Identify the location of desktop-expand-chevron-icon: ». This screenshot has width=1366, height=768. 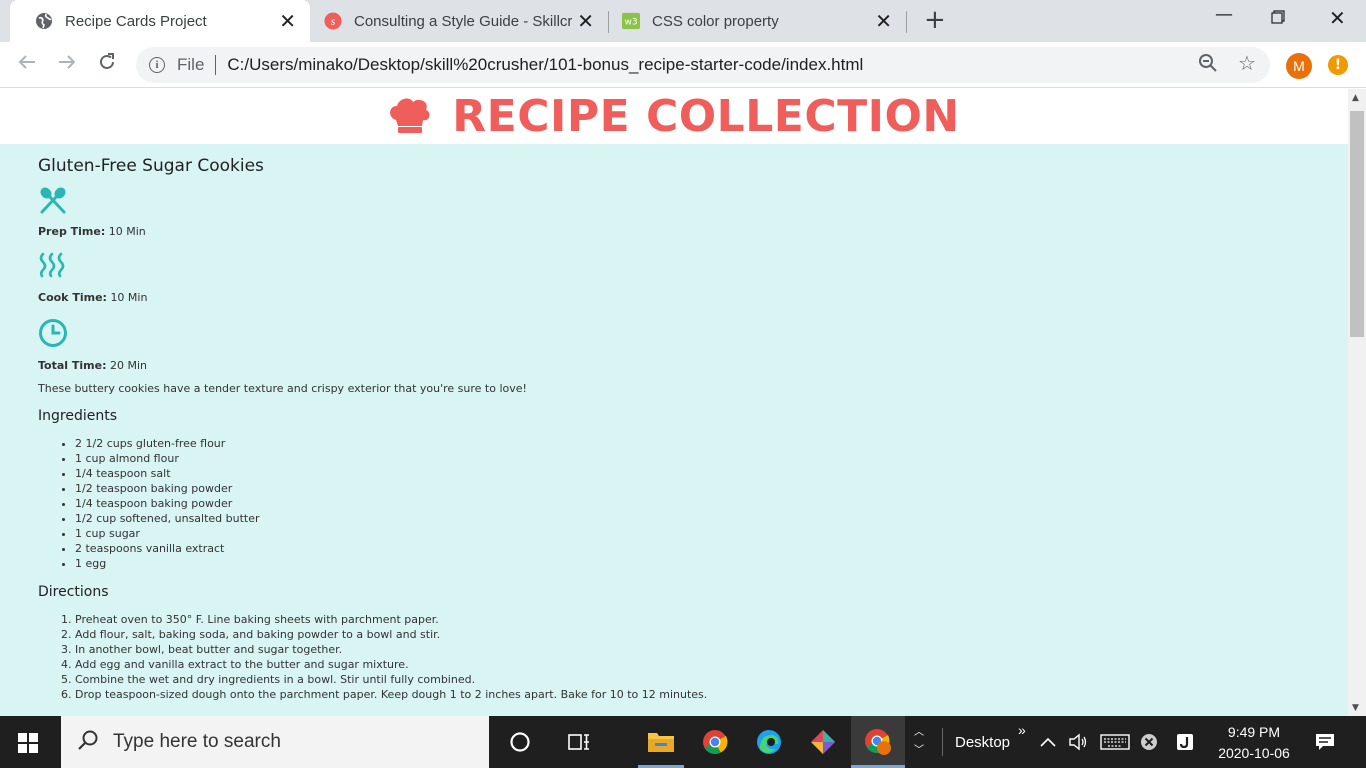
(1022, 730).